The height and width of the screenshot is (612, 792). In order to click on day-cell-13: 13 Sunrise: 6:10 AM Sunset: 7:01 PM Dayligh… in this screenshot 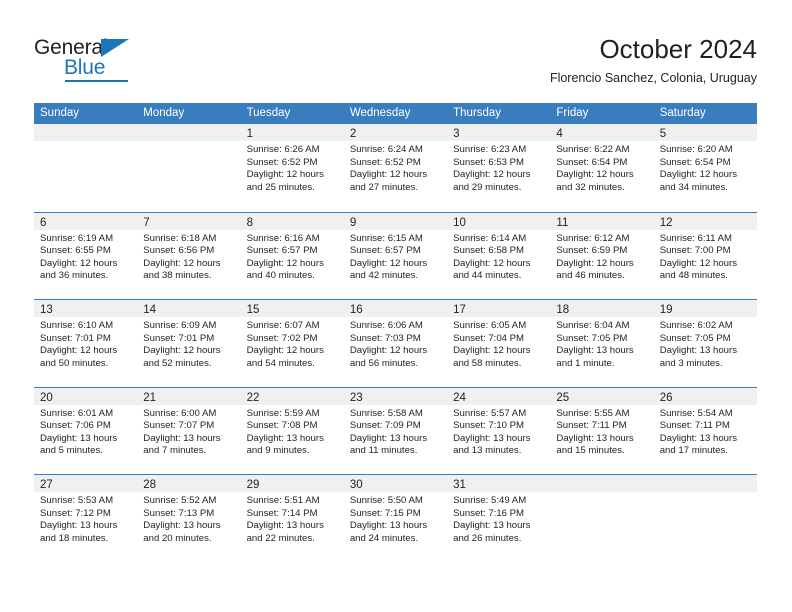, I will do `click(86, 343)`.